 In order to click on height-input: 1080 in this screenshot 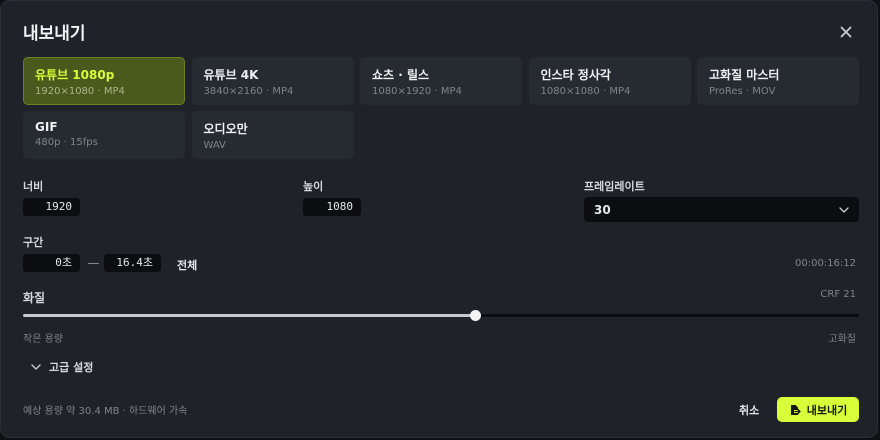, I will do `click(332, 207)`.